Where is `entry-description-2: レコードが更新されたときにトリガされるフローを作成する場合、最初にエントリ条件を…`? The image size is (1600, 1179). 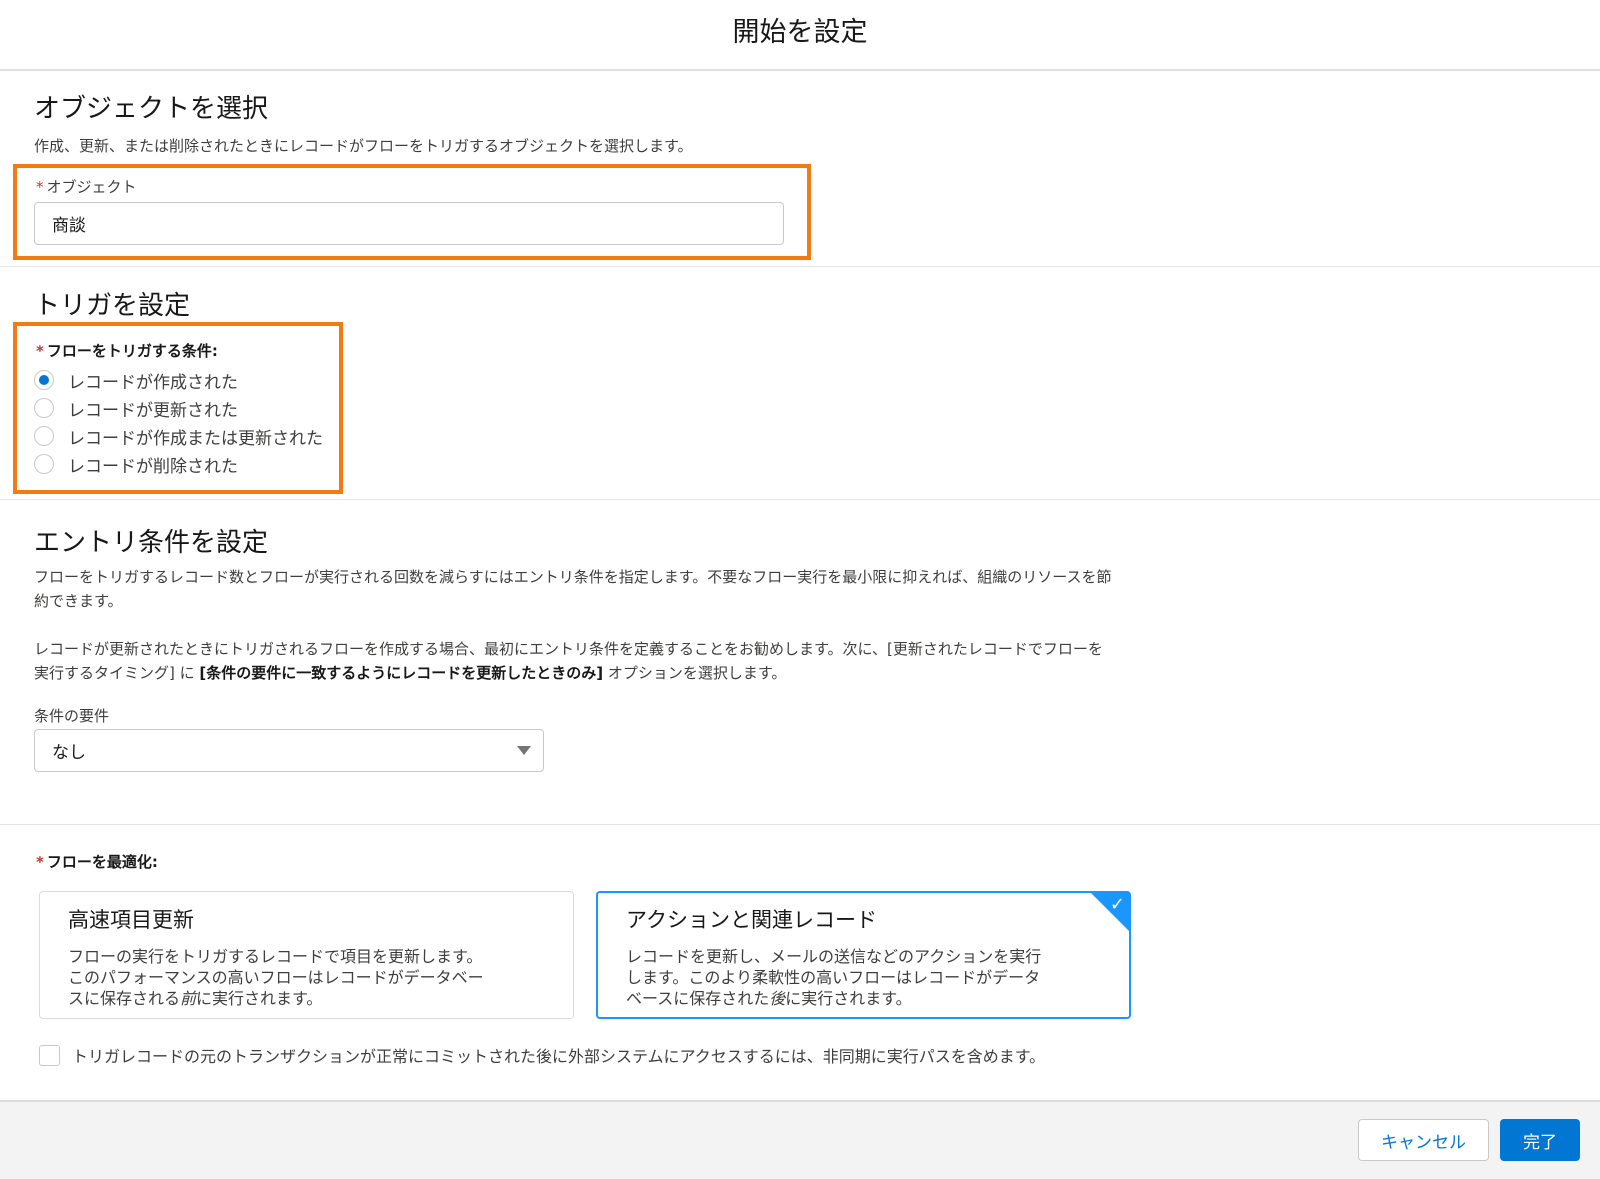
entry-description-2: レコードが更新されたときにトリガされるフローを作成する場合、最初にエントリ条件を… is located at coordinates (568, 661).